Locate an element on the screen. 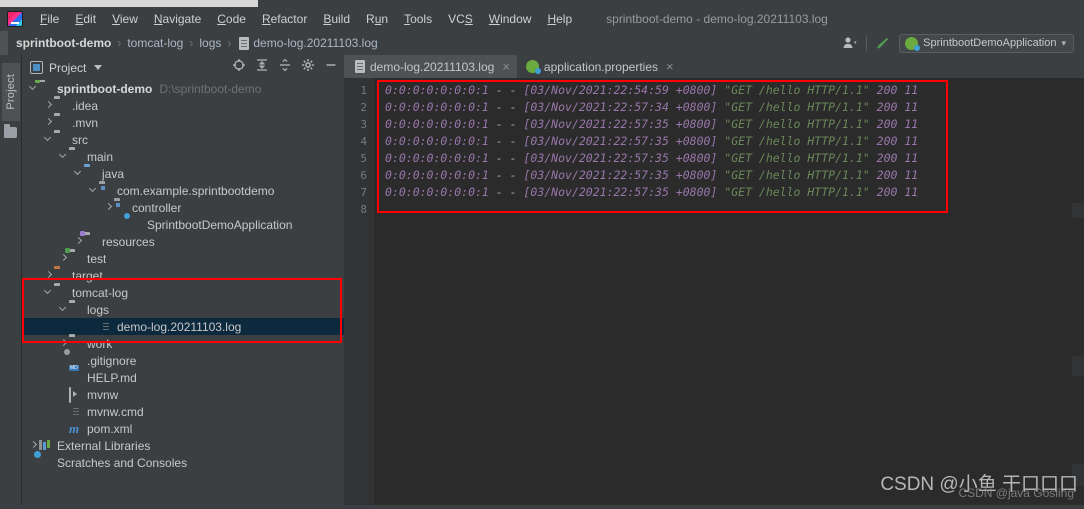 The width and height of the screenshot is (1084, 509). shell-script-icon is located at coordinates (76, 395).